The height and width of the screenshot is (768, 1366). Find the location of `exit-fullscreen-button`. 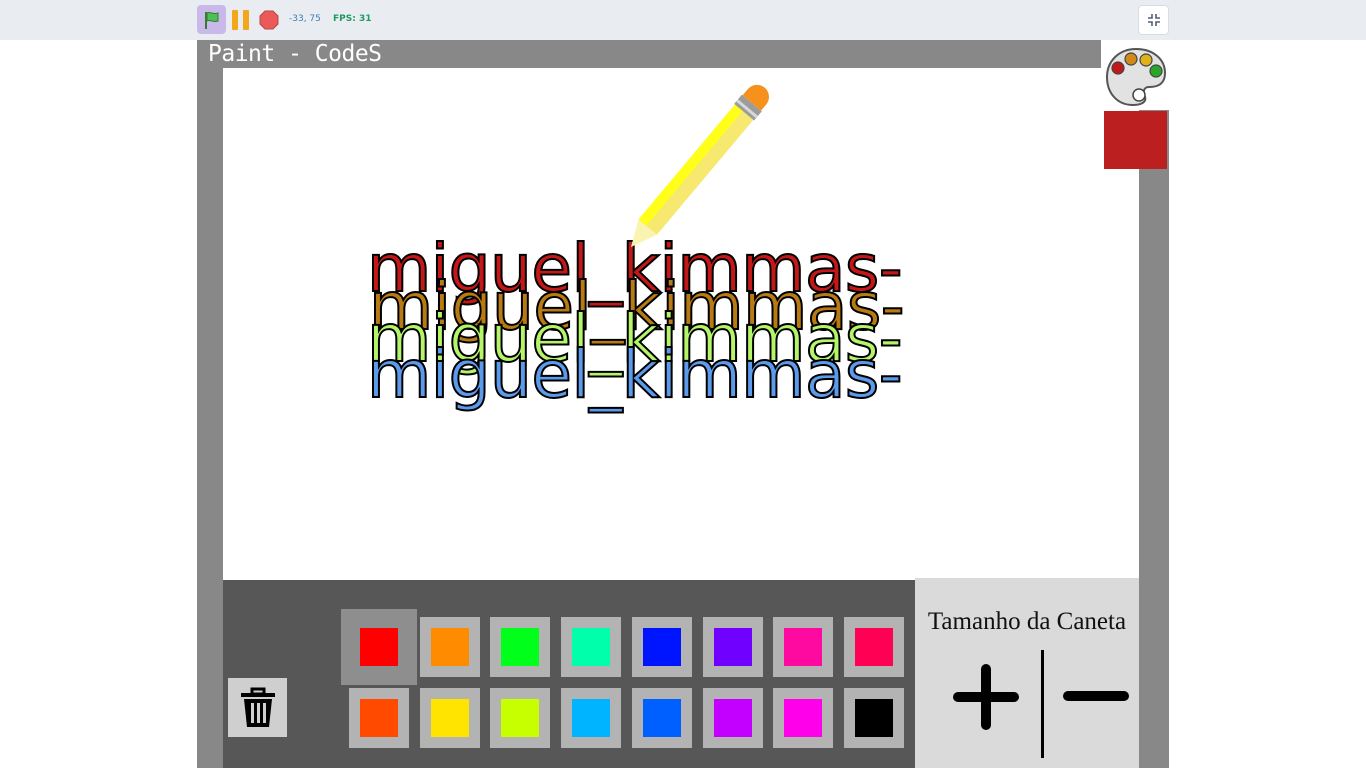

exit-fullscreen-button is located at coordinates (1153, 20).